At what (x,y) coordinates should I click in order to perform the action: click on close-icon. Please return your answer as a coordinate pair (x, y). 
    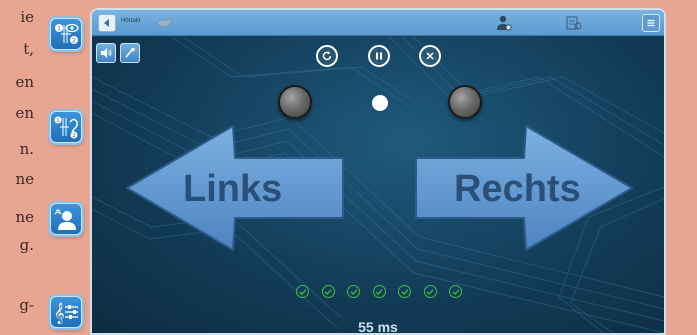
    Looking at the image, I should click on (430, 56).